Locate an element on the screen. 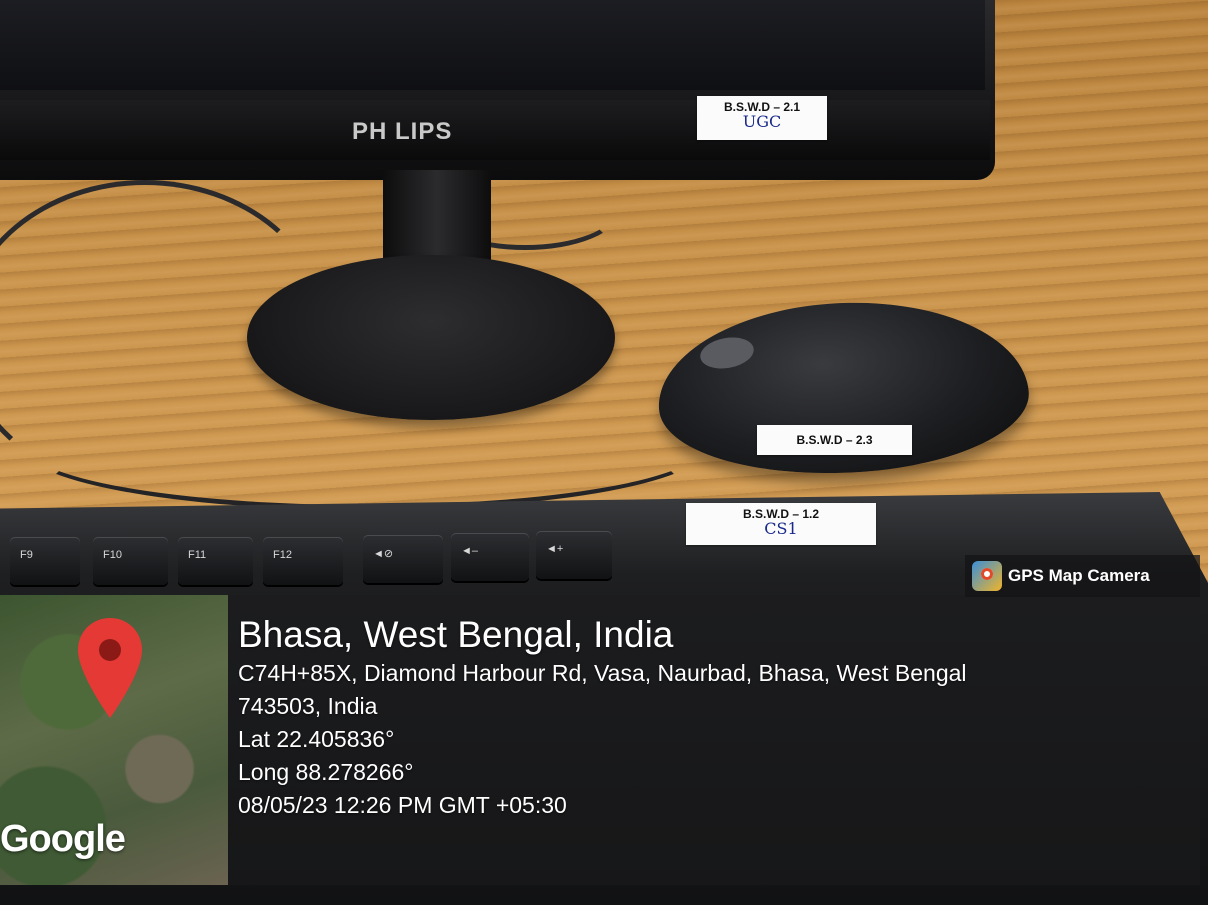  key-mute: ◄⊘ is located at coordinates (403, 559).